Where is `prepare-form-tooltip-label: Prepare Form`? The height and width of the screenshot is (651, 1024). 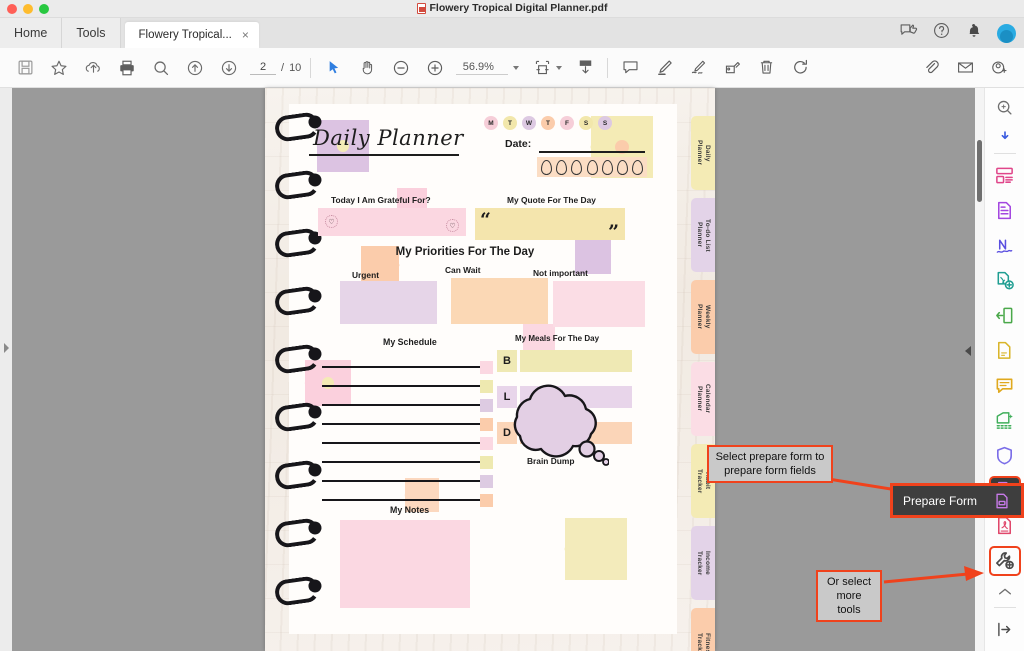 prepare-form-tooltip-label: Prepare Form is located at coordinates (940, 500).